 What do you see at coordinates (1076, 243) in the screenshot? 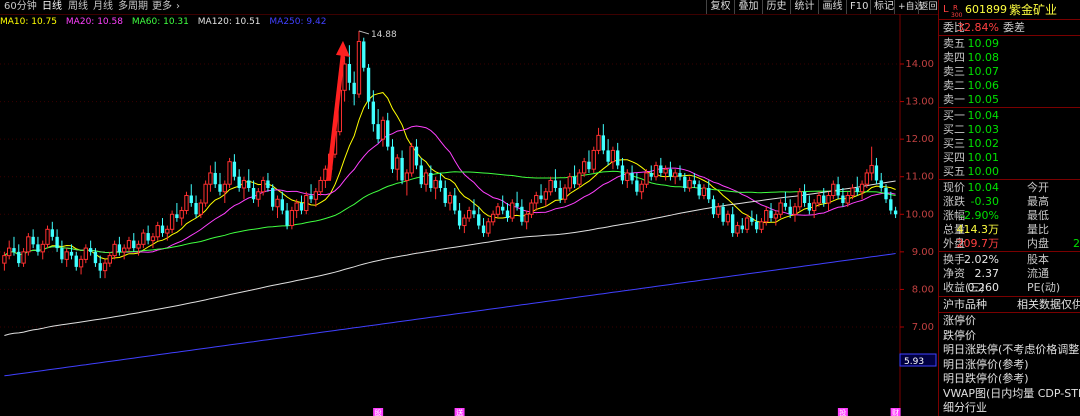
I see `stat-row-value2: 2` at bounding box center [1076, 243].